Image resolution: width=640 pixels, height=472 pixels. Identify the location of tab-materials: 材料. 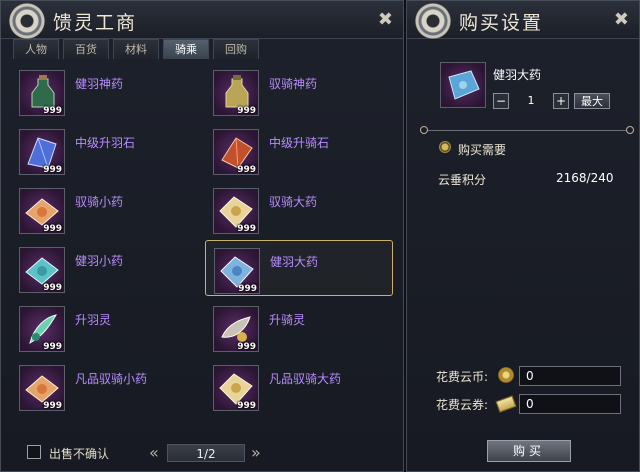
(136, 49).